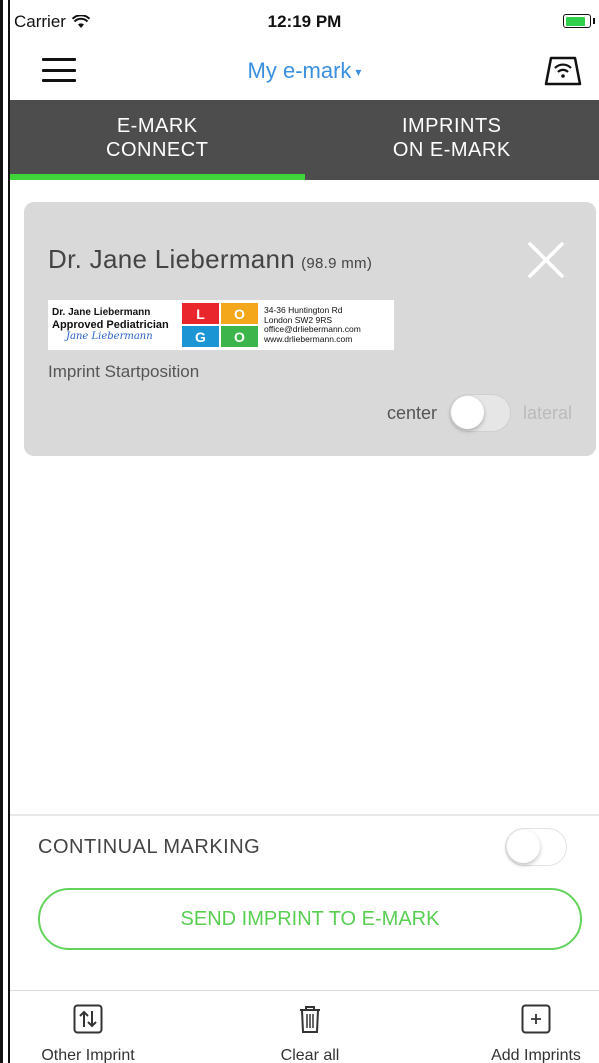 The height and width of the screenshot is (1063, 599). Describe the element at coordinates (579, 21) in the screenshot. I see `battery-icon` at that location.